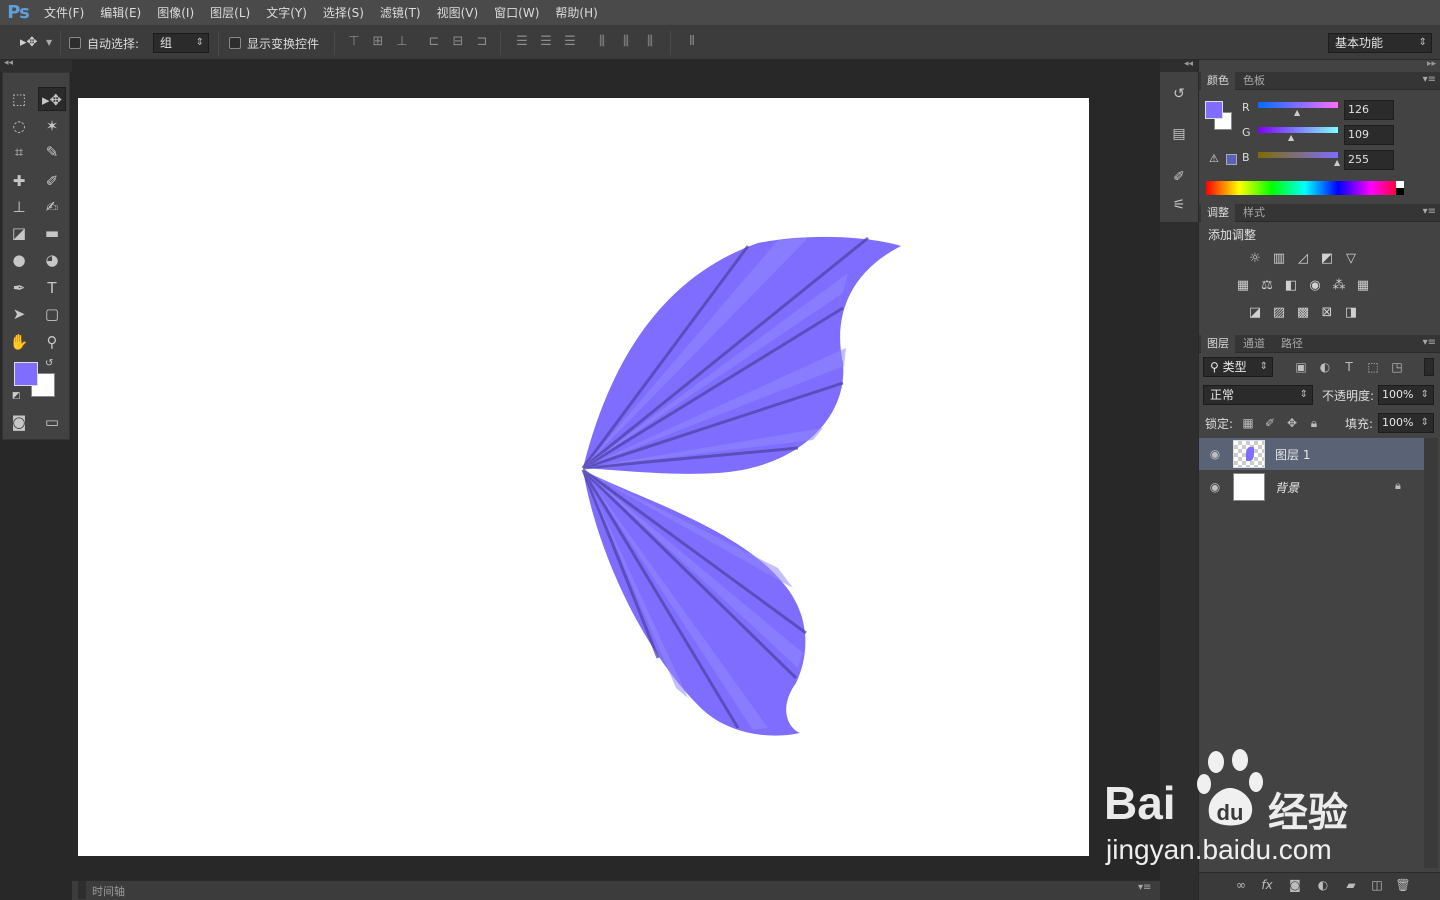 This screenshot has width=1440, height=900. Describe the element at coordinates (19, 233) in the screenshot. I see `eraser-tool-icon: ◪` at that location.